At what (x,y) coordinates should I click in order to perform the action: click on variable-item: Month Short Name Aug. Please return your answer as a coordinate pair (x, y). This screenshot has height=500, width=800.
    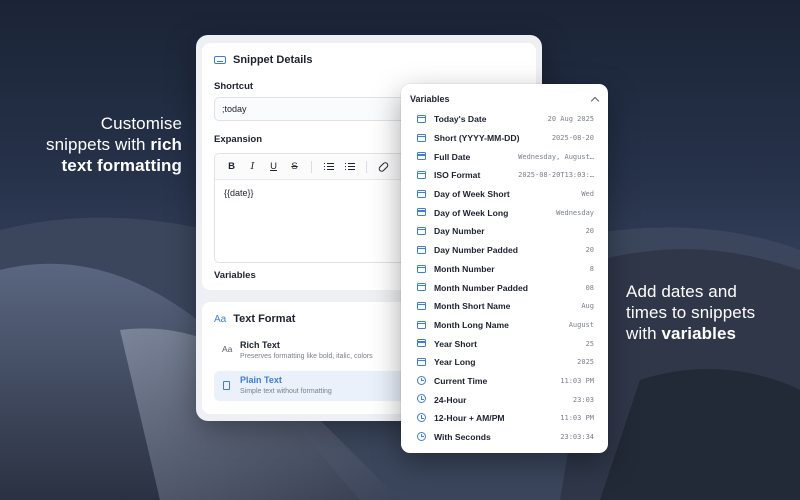
    Looking at the image, I should click on (504, 306).